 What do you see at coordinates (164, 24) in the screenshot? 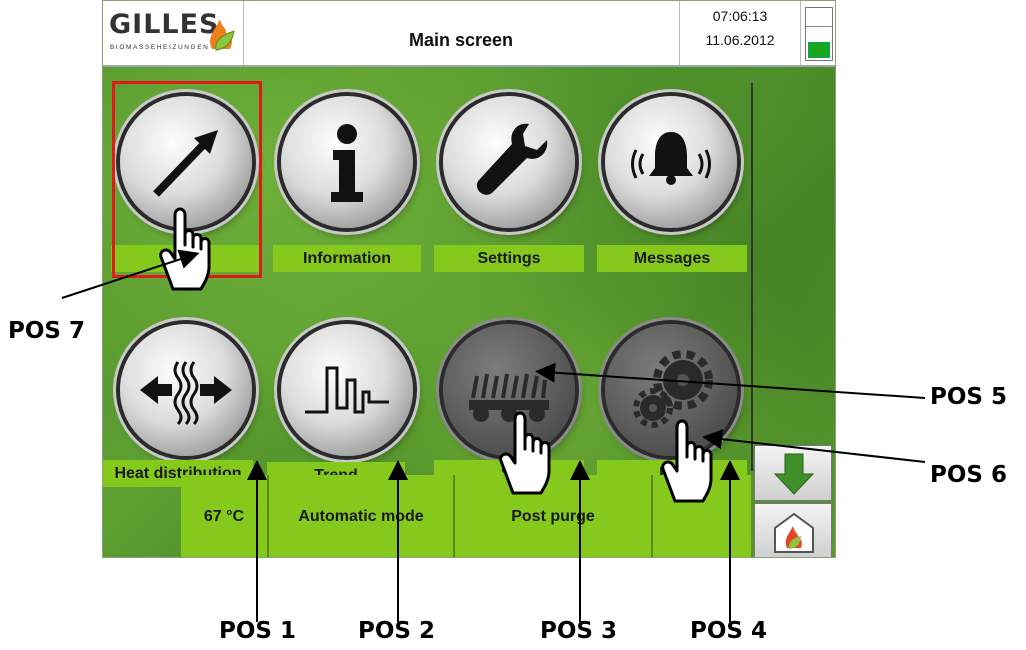
I see `brand-name: GILLES` at bounding box center [164, 24].